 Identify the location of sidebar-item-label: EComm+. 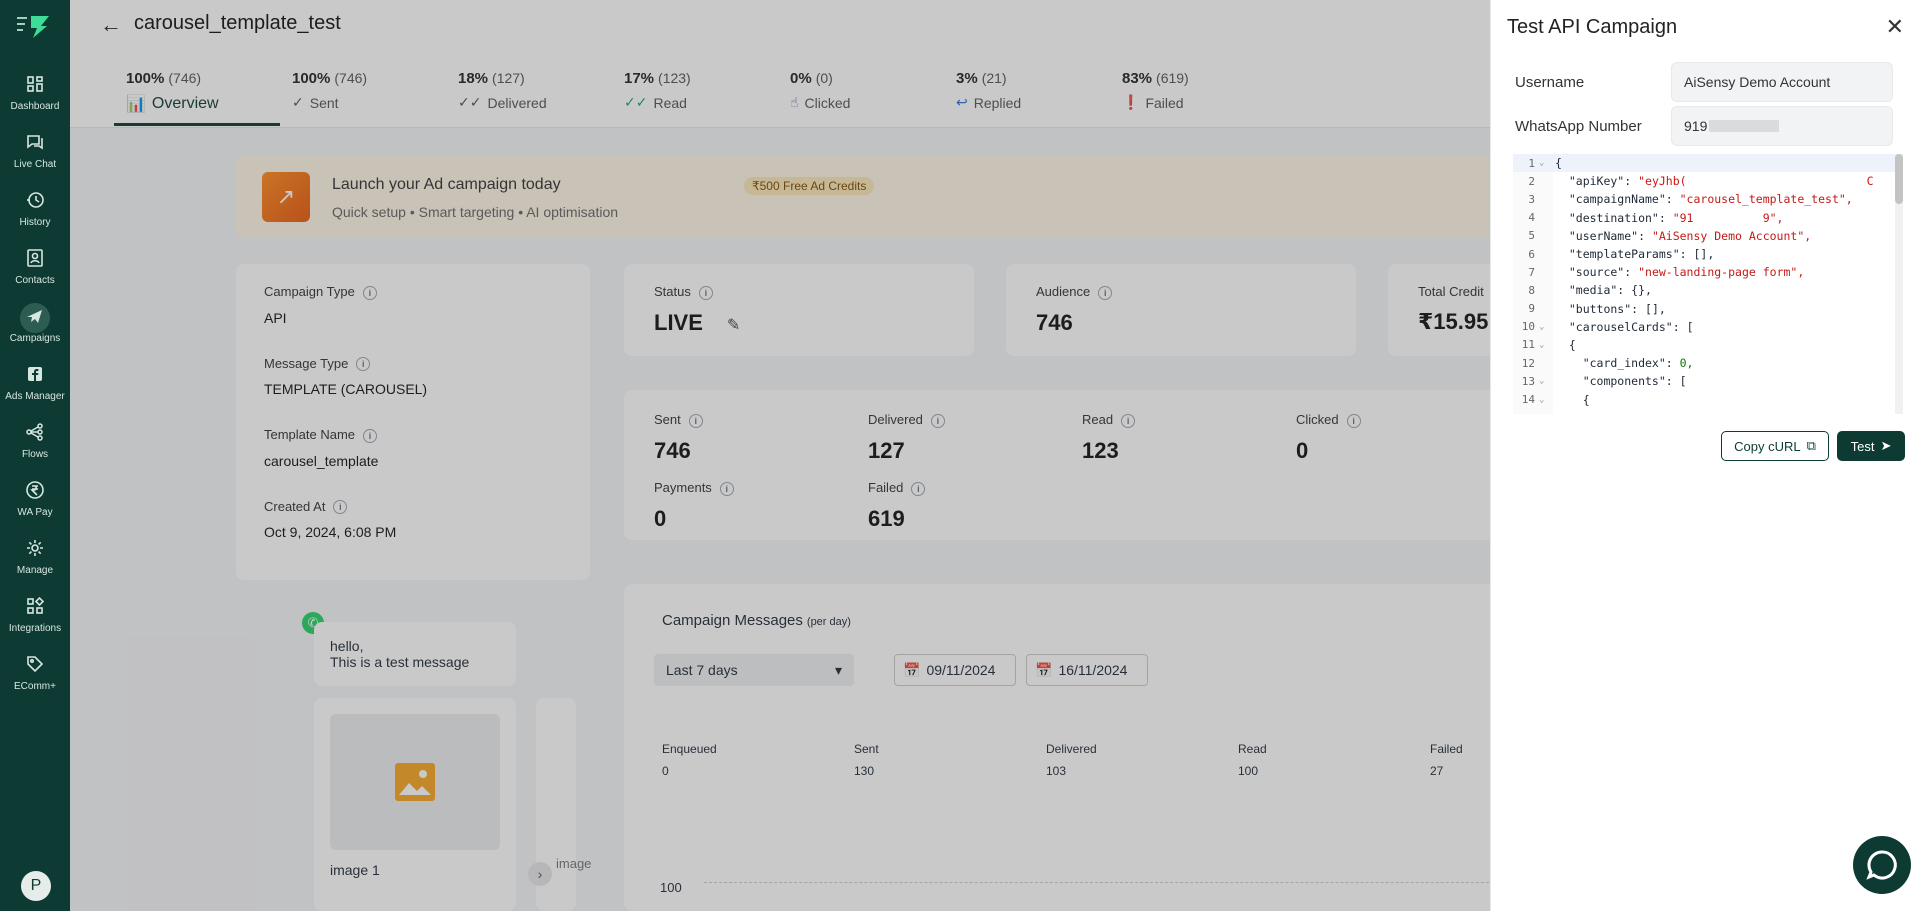
(35, 686).